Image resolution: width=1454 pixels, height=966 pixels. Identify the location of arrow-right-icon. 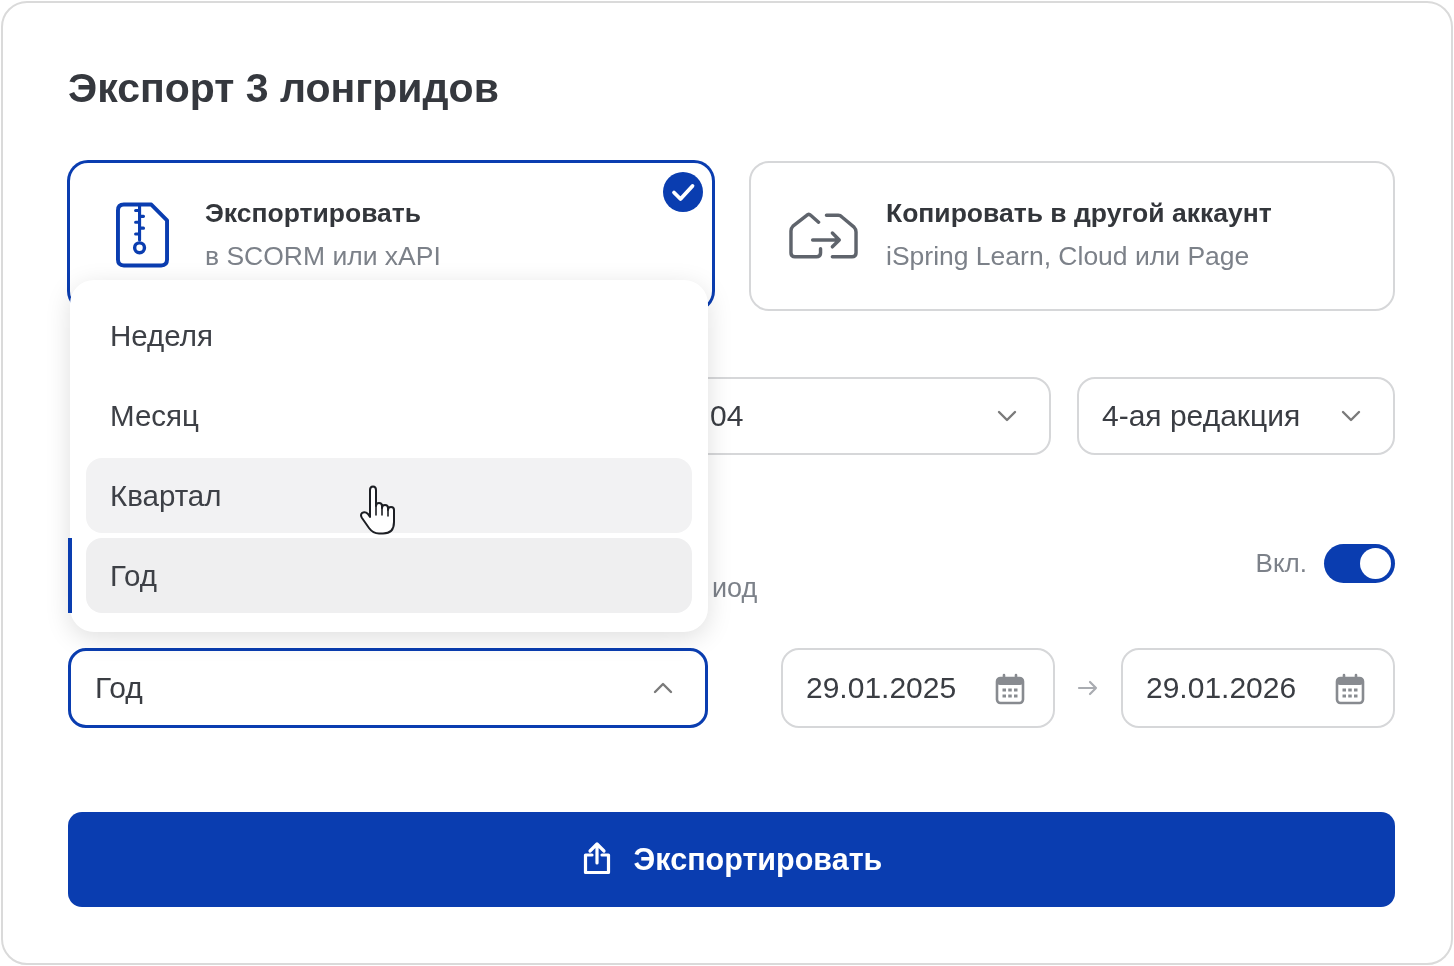
(1088, 688).